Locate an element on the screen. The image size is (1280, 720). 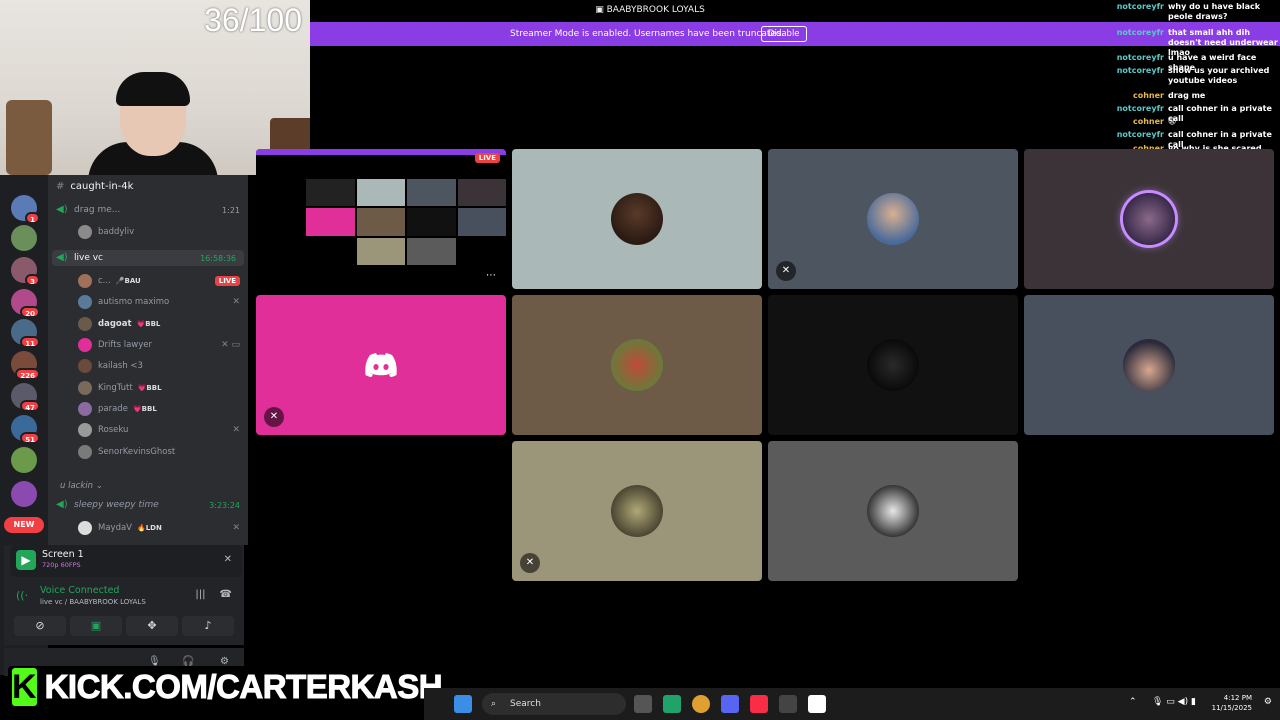
chrome-icon is located at coordinates (701, 704).